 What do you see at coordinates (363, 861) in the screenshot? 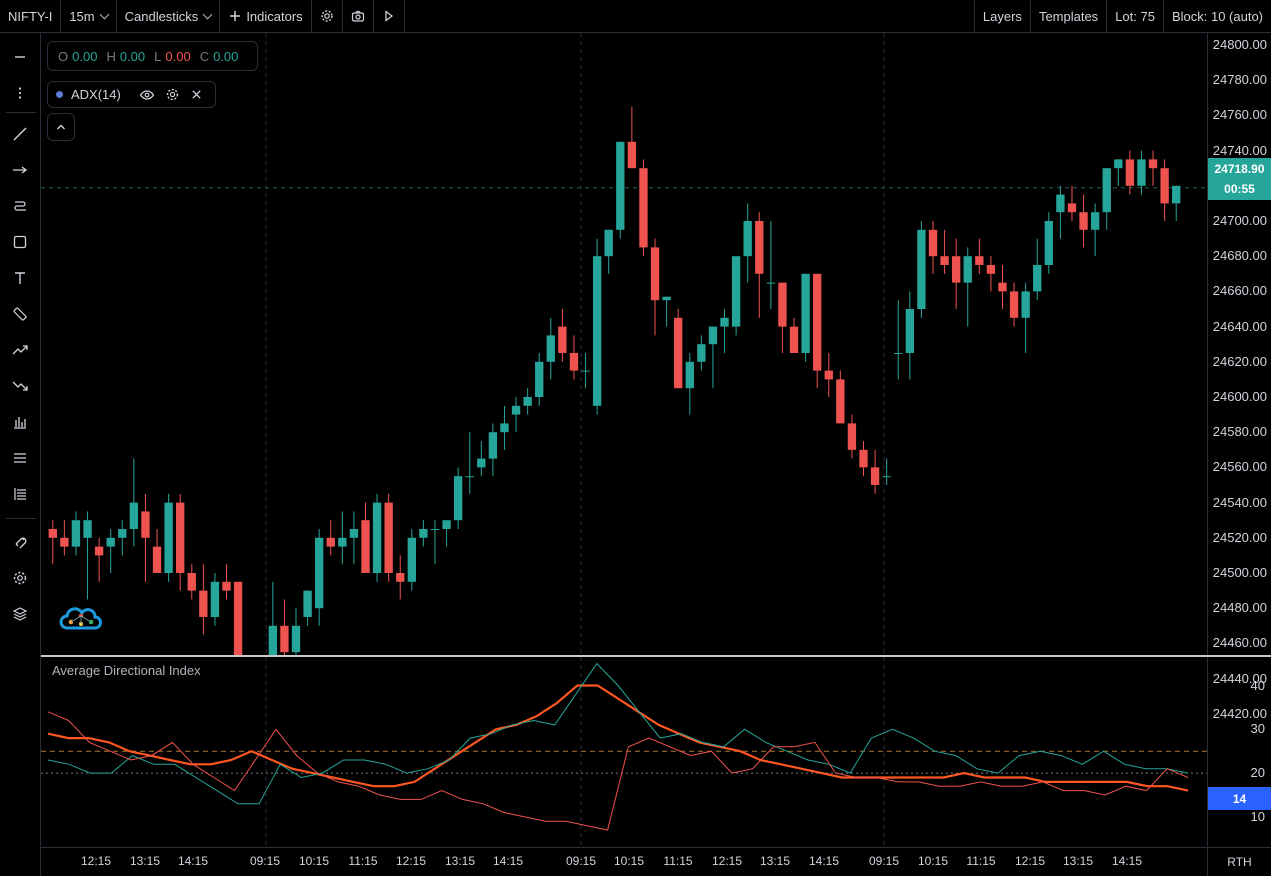
I see `time-tick-label: 11:15` at bounding box center [363, 861].